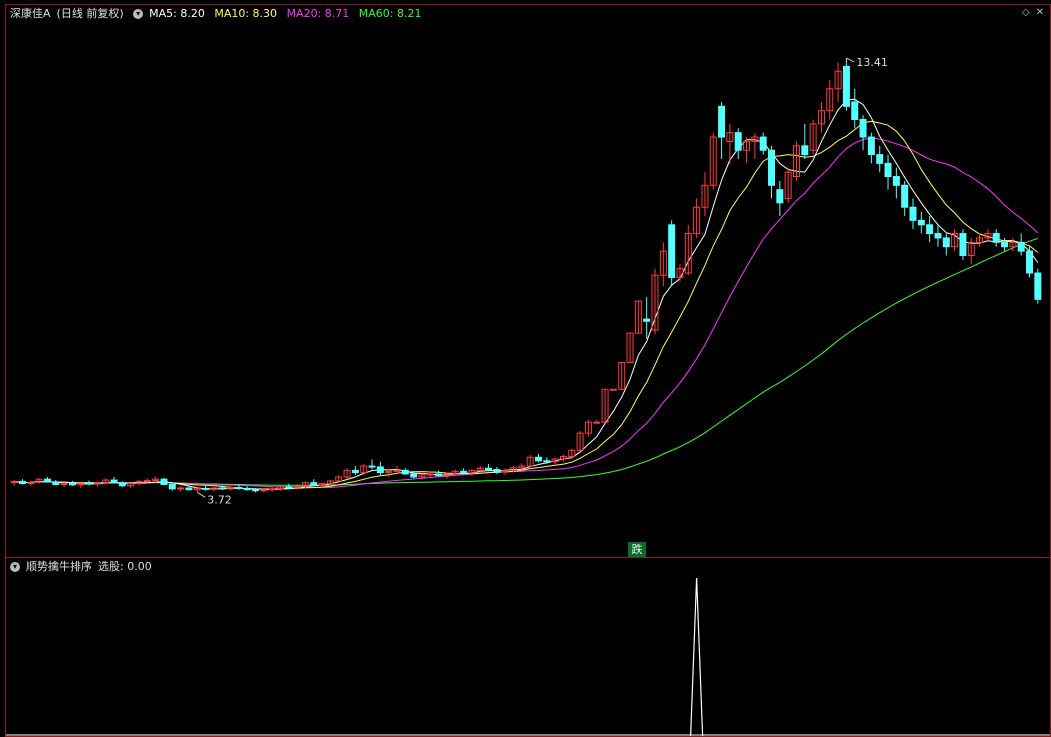 The height and width of the screenshot is (737, 1051). I want to click on indicator-name: 顺势擒牛排序, so click(59, 566).